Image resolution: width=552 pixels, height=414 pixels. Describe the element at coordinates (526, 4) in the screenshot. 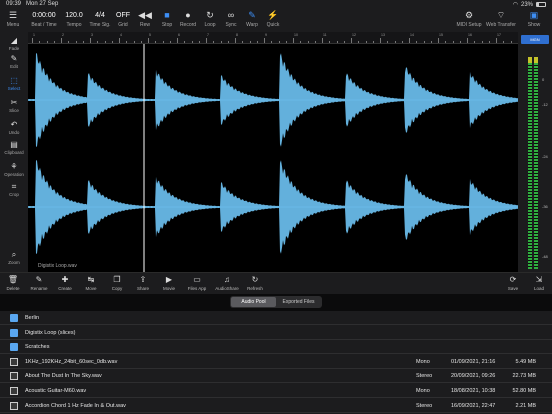

I see `battery-percent: 23%` at that location.